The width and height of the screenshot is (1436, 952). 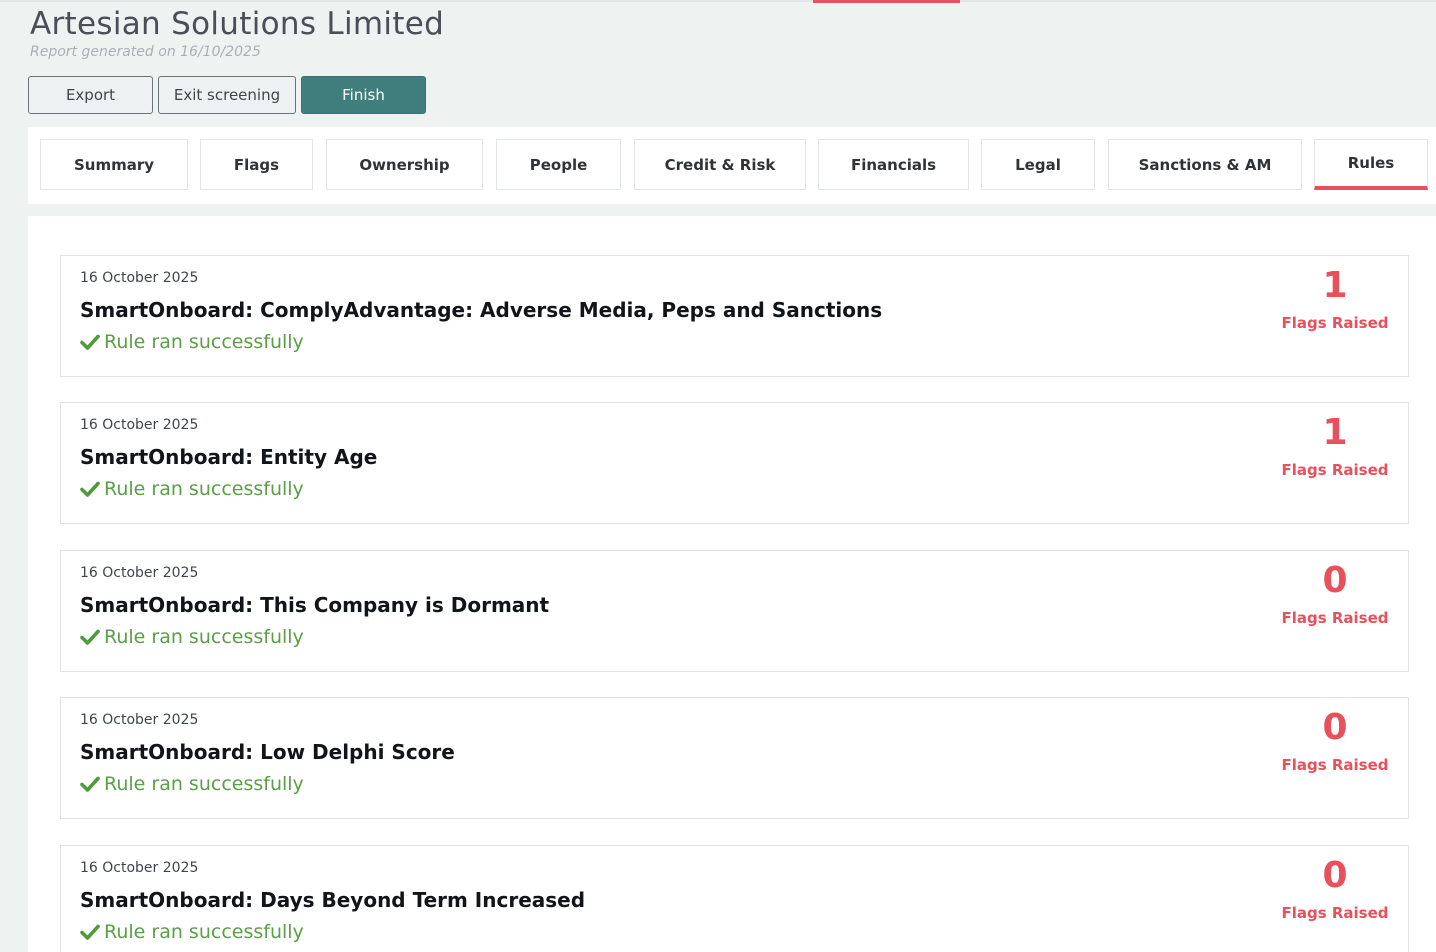 What do you see at coordinates (229, 457) in the screenshot?
I see `rule-title: SmartOnboard: Entity Age` at bounding box center [229, 457].